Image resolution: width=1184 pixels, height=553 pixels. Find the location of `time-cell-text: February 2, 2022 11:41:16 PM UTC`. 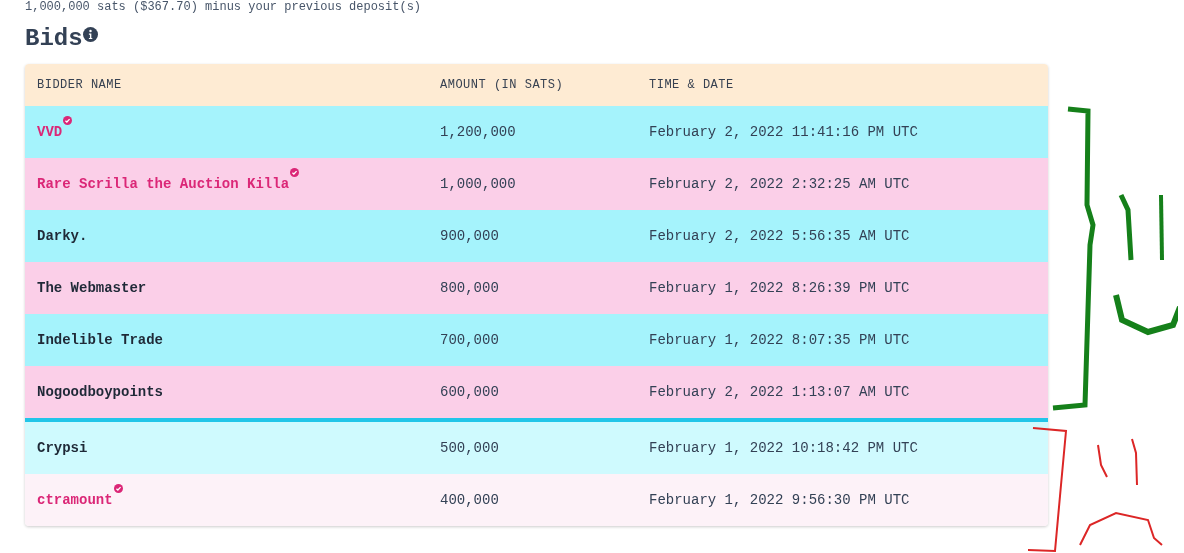

time-cell-text: February 2, 2022 11:41:16 PM UTC is located at coordinates (783, 132).